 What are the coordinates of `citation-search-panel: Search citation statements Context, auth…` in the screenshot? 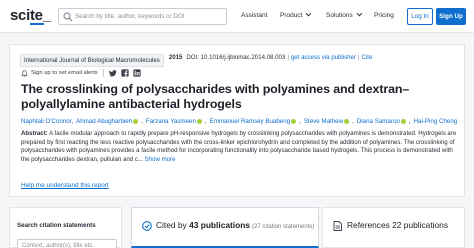 It's located at (65, 227).